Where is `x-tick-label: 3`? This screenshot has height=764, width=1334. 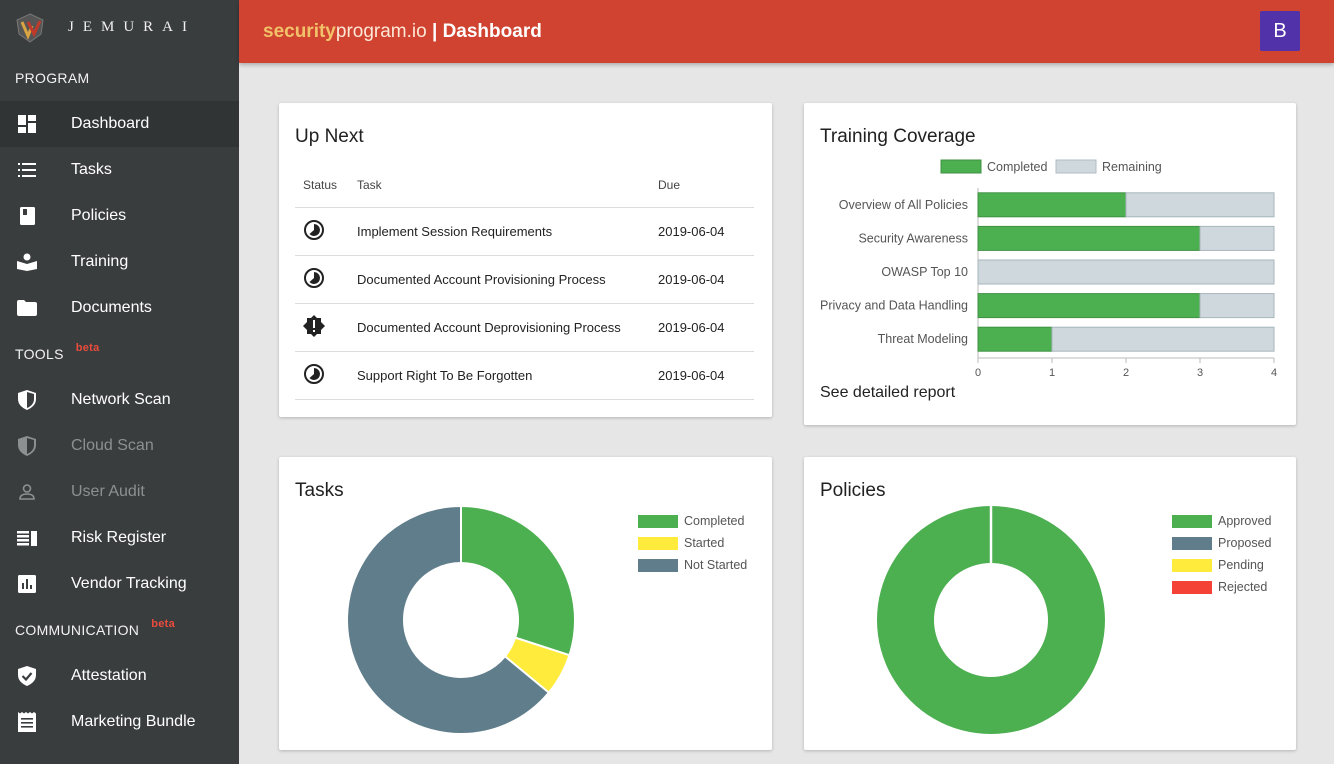
x-tick-label: 3 is located at coordinates (1200, 373).